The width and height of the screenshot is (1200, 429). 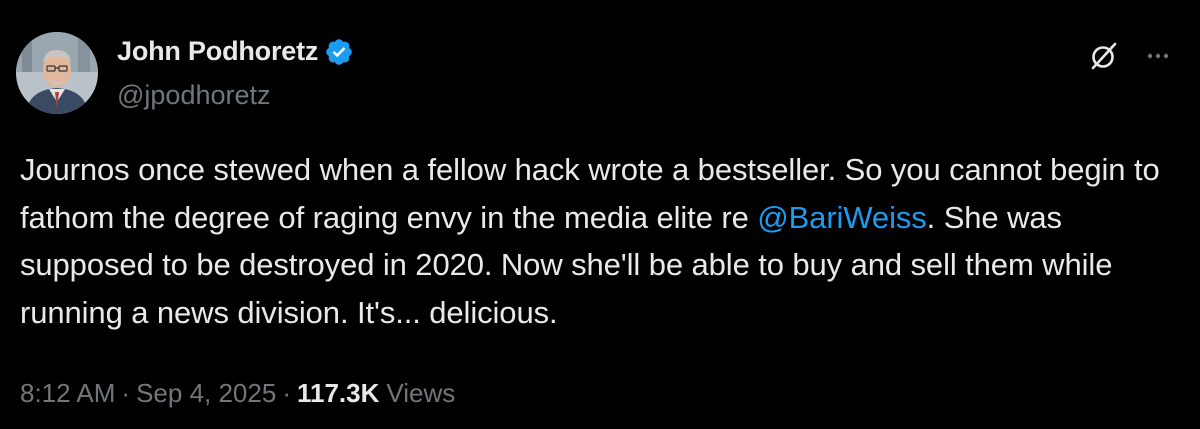 What do you see at coordinates (194, 95) in the screenshot?
I see `author-handle: @jpodhoretz` at bounding box center [194, 95].